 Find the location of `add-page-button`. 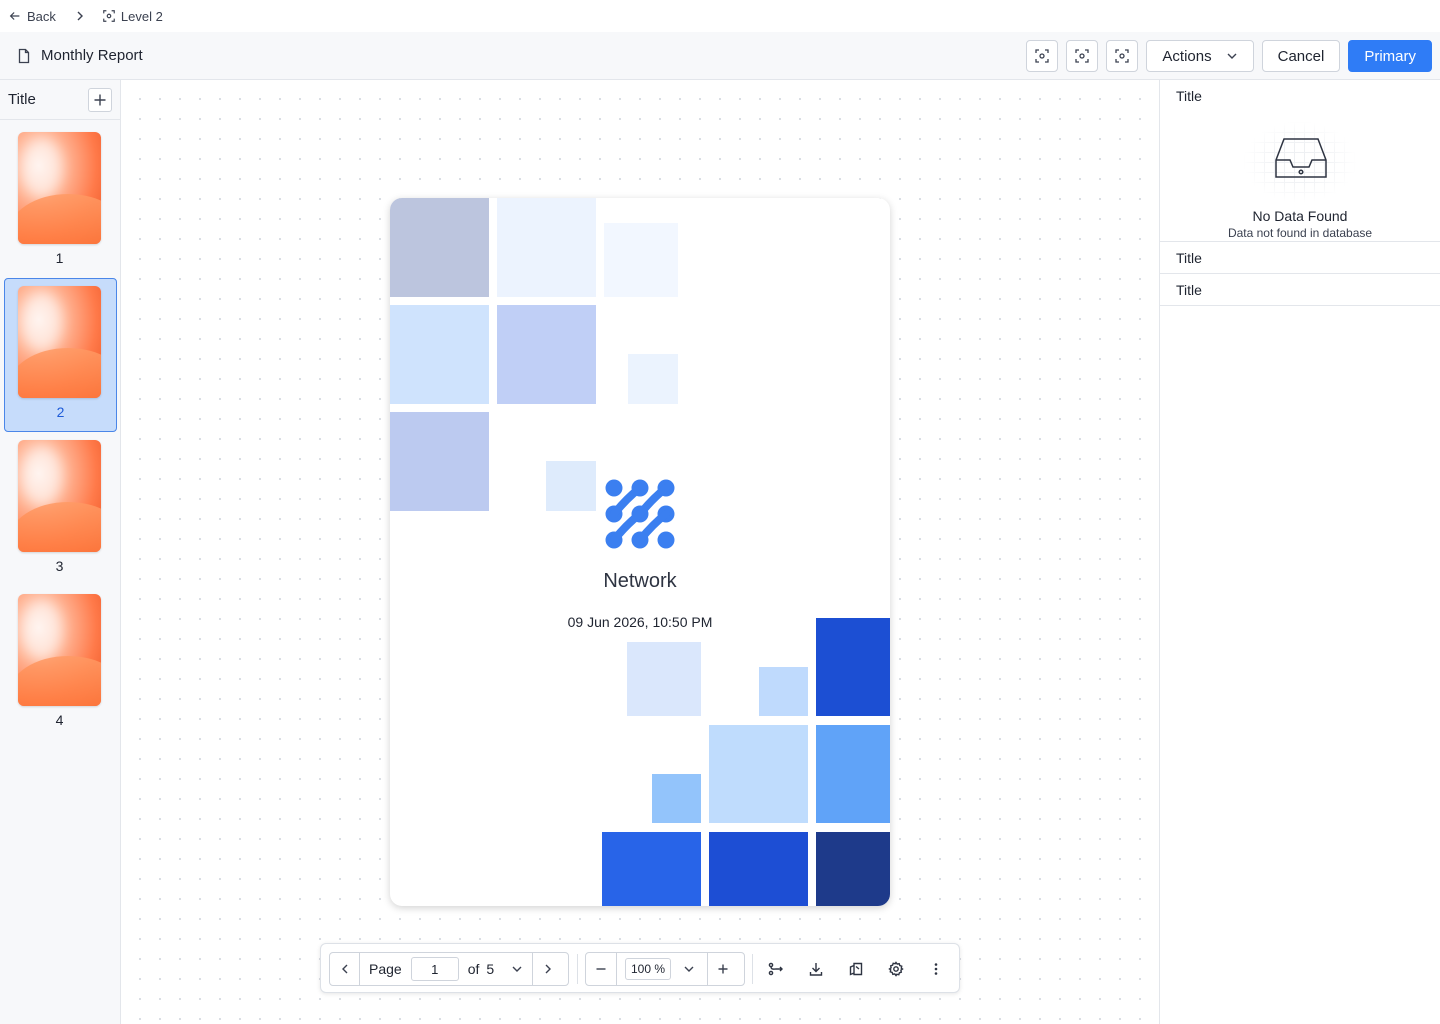

add-page-button is located at coordinates (100, 99).